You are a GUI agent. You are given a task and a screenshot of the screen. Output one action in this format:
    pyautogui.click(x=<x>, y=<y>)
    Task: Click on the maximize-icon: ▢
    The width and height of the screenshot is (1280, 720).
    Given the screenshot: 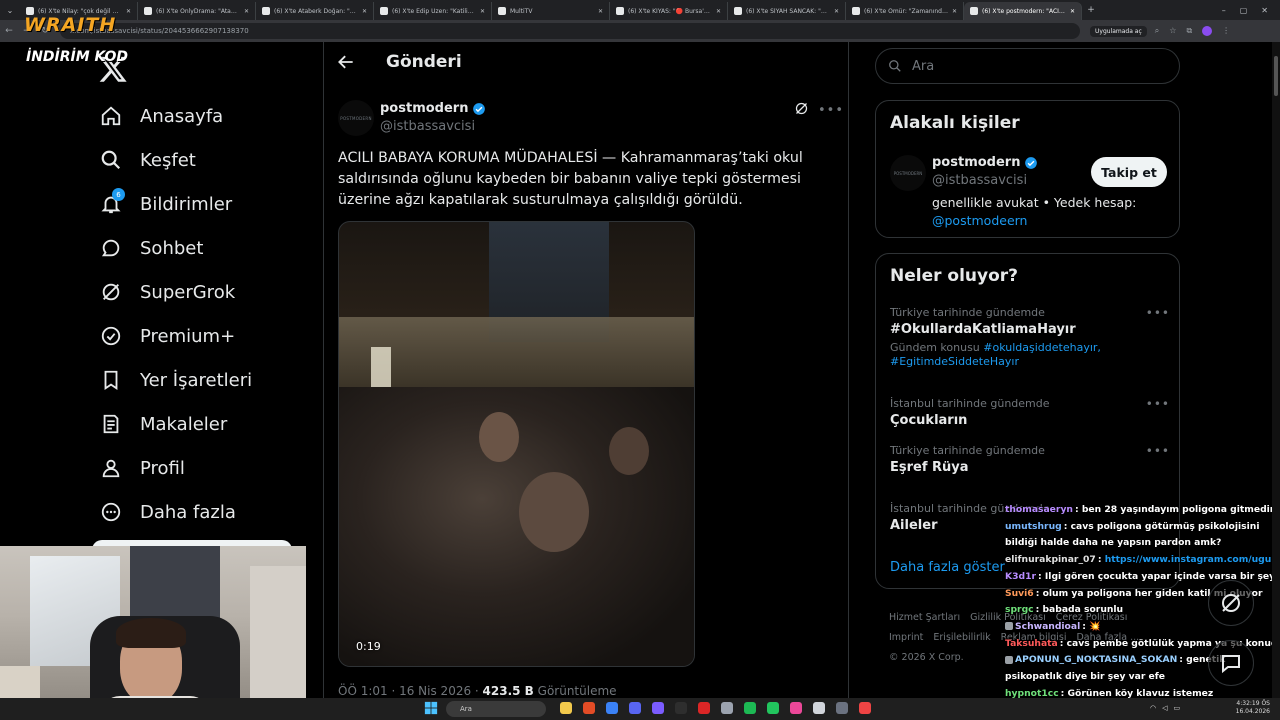 What is the action you would take?
    pyautogui.click(x=1244, y=10)
    